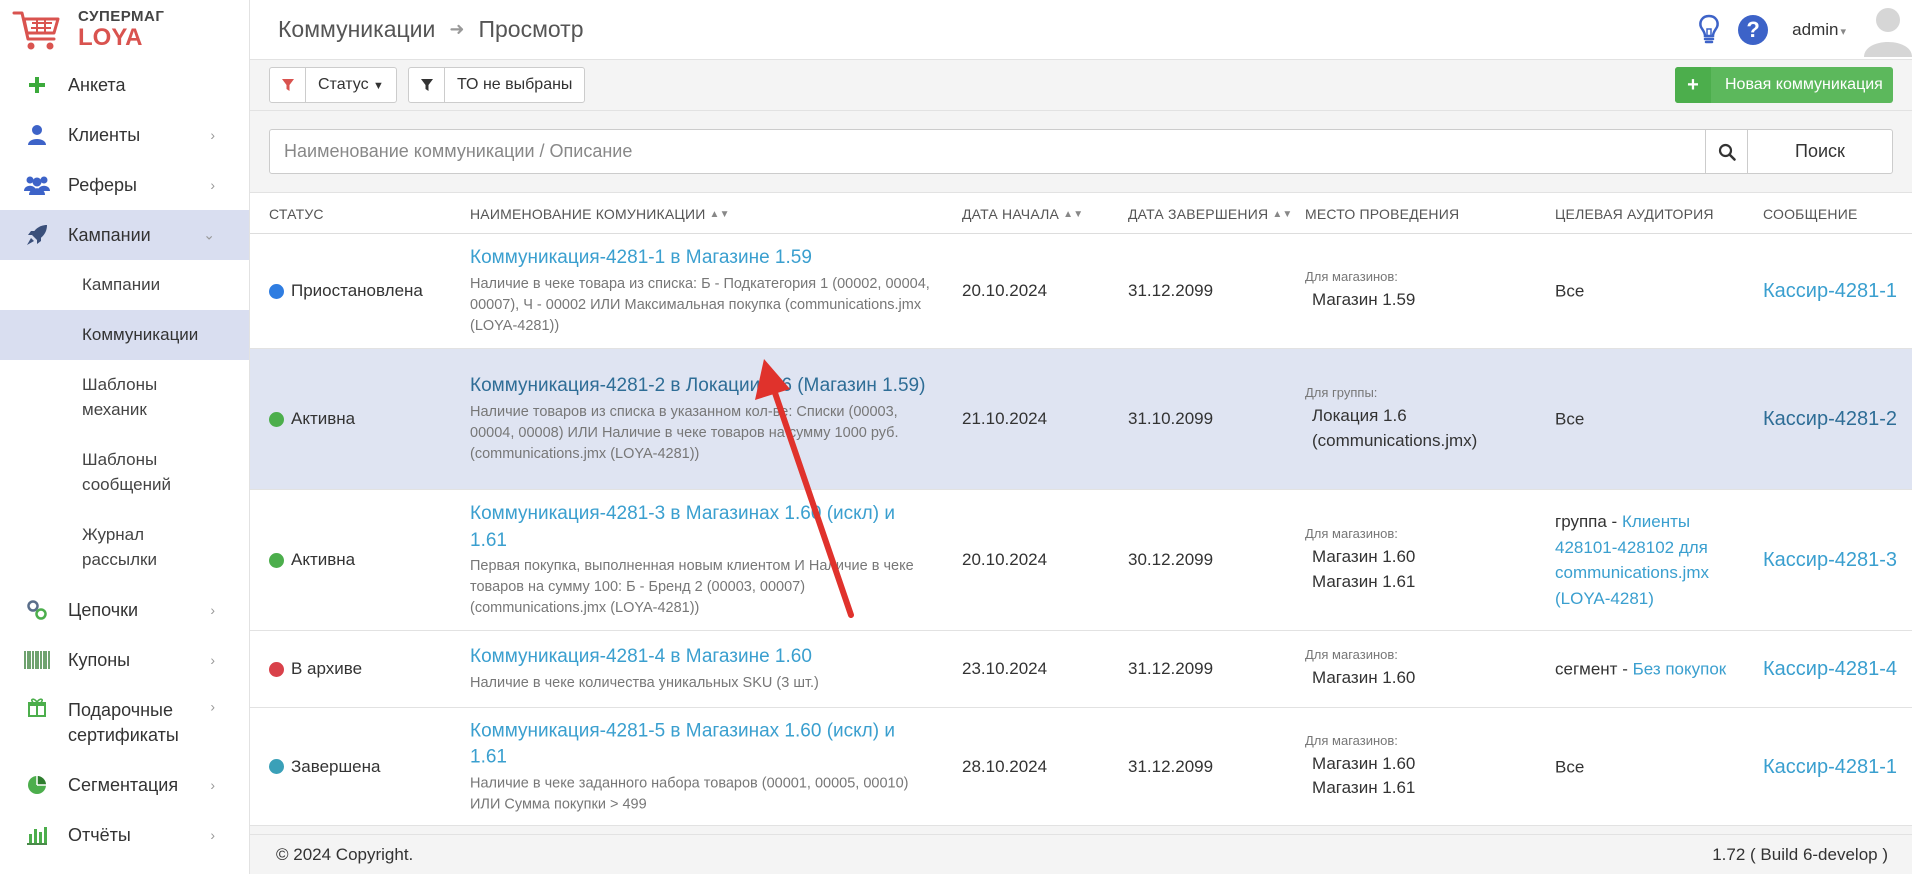 The height and width of the screenshot is (874, 1912). I want to click on sidebar-item-gift-certificates: Подарочные сертификаты ›, so click(124, 722).